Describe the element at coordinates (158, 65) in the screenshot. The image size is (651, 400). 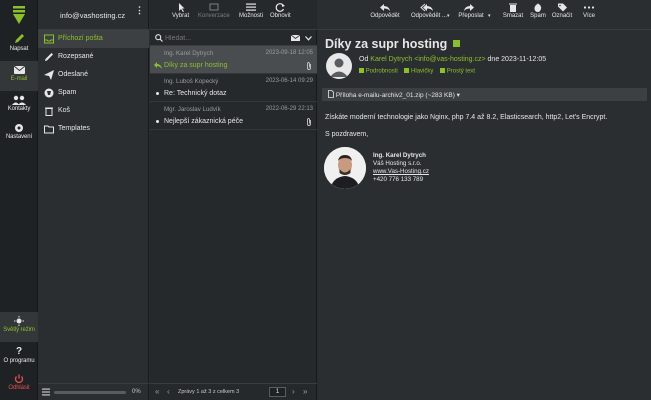
I see `replied-icon` at that location.